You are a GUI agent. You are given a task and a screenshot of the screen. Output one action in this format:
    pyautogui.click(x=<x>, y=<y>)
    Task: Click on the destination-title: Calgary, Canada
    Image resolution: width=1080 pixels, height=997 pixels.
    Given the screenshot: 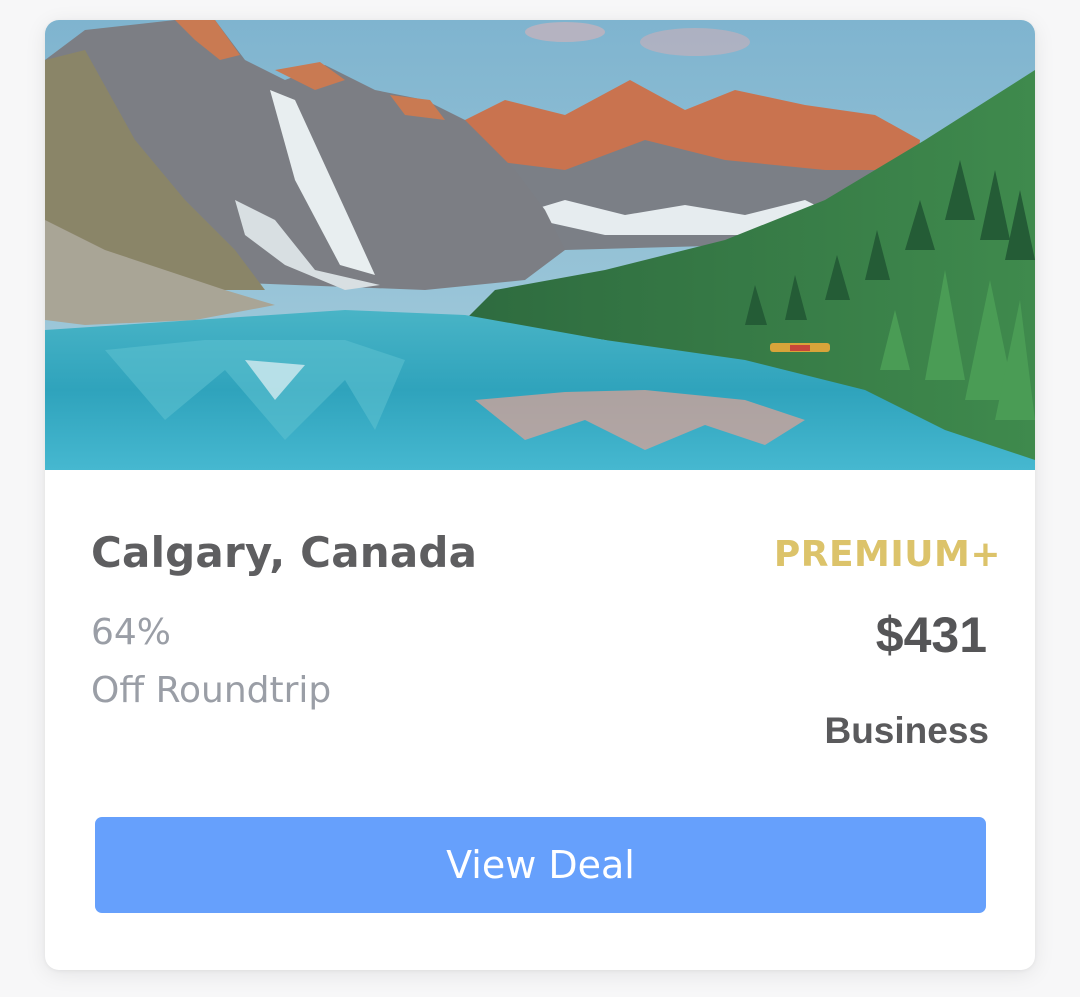 What is the action you would take?
    pyautogui.click(x=284, y=552)
    